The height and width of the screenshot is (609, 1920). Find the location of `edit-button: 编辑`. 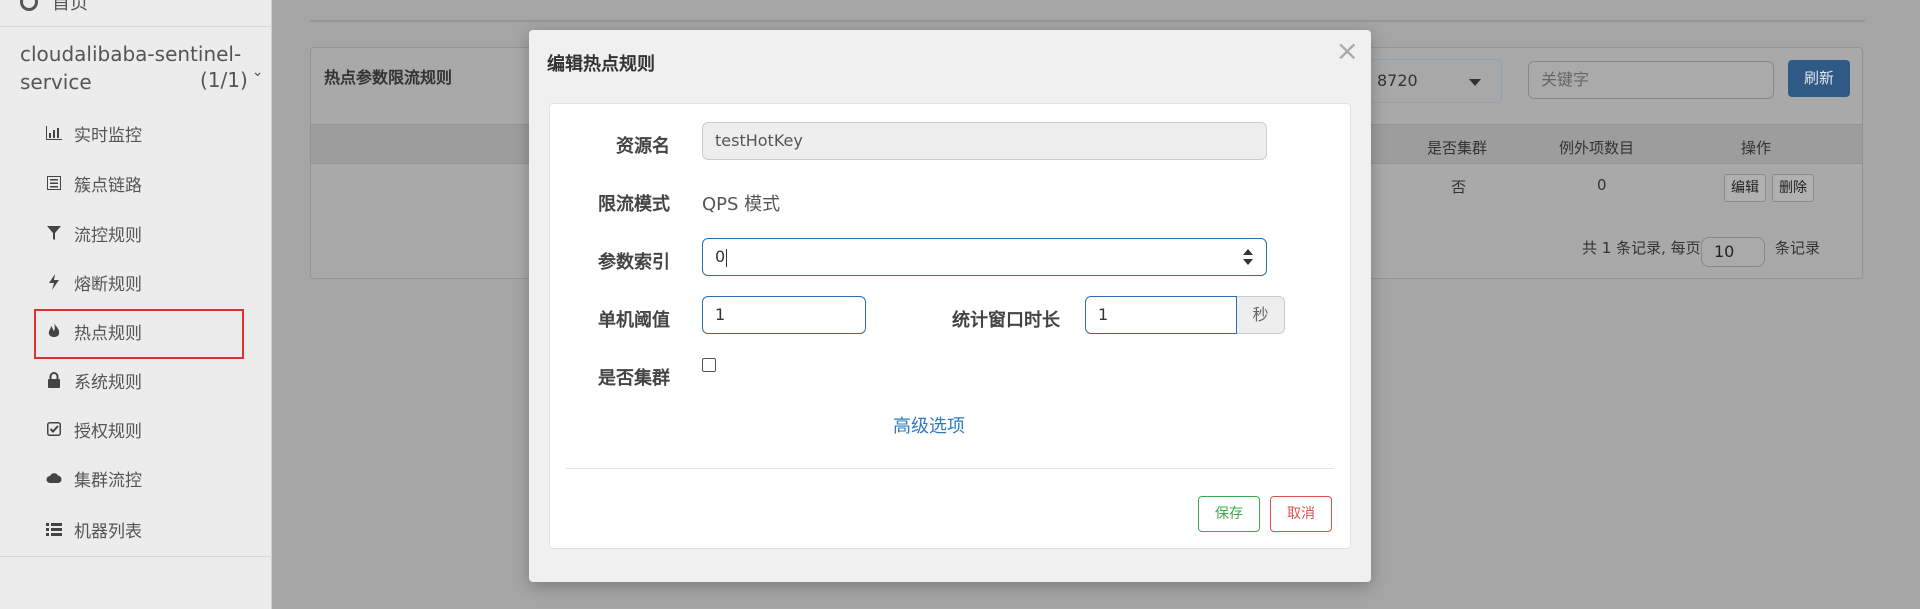

edit-button: 编辑 is located at coordinates (1745, 188).